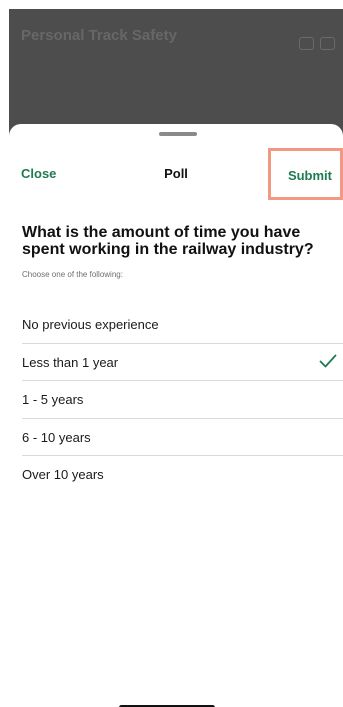 This screenshot has height=707, width=343. What do you see at coordinates (72, 274) in the screenshot?
I see `poll-instruction: Choose one of the following:` at bounding box center [72, 274].